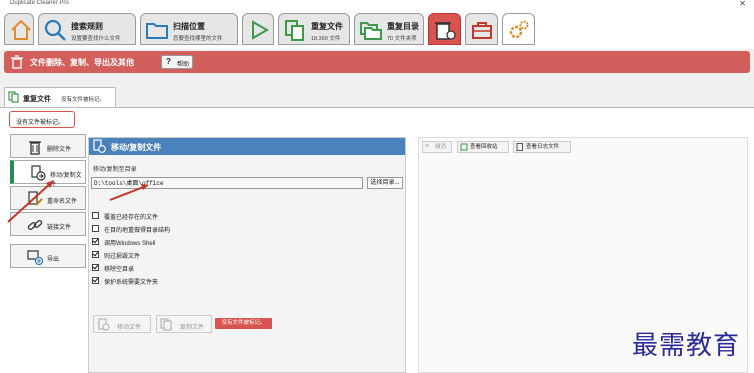 The height and width of the screenshot is (373, 754). Describe the element at coordinates (145, 187) in the screenshot. I see `annotation-arrowhead` at that location.